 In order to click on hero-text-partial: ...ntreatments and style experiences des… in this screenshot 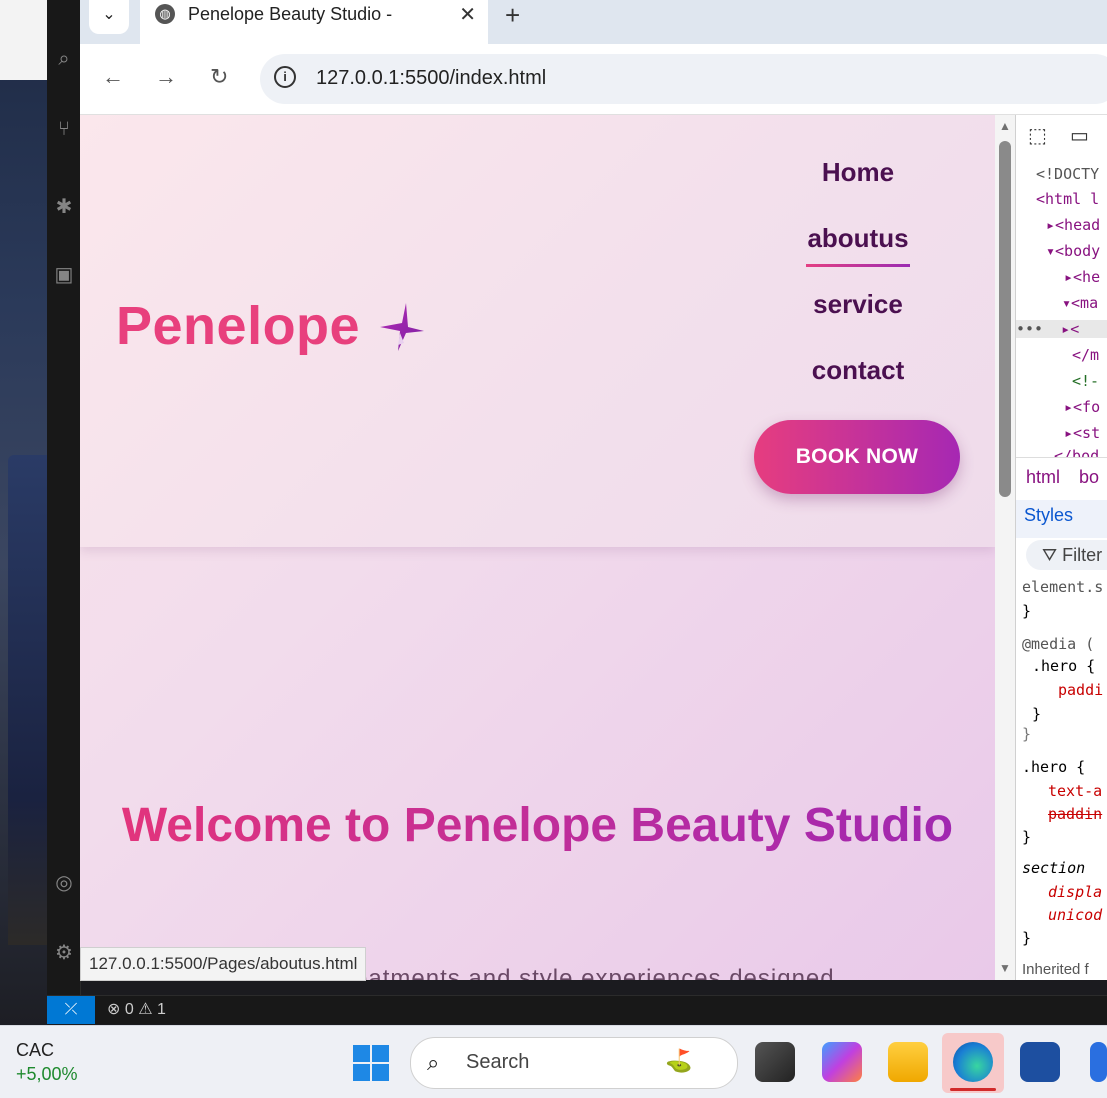, I will do `click(579, 972)`.